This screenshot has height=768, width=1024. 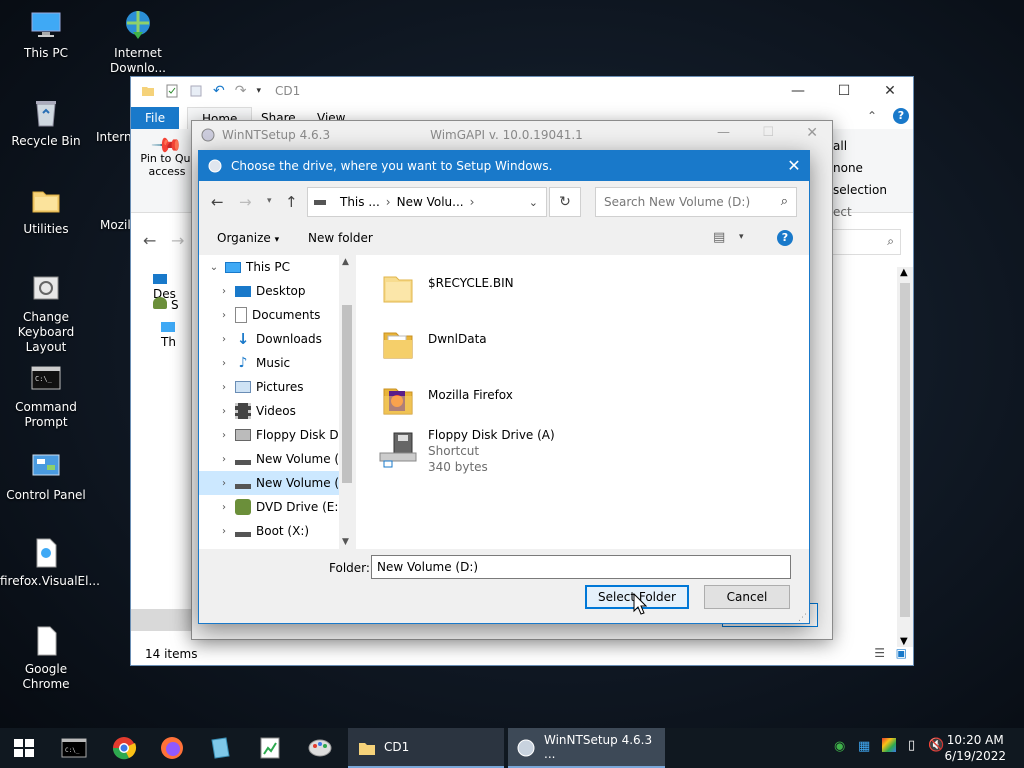 I want to click on new-folder-button: New folder, so click(x=340, y=238).